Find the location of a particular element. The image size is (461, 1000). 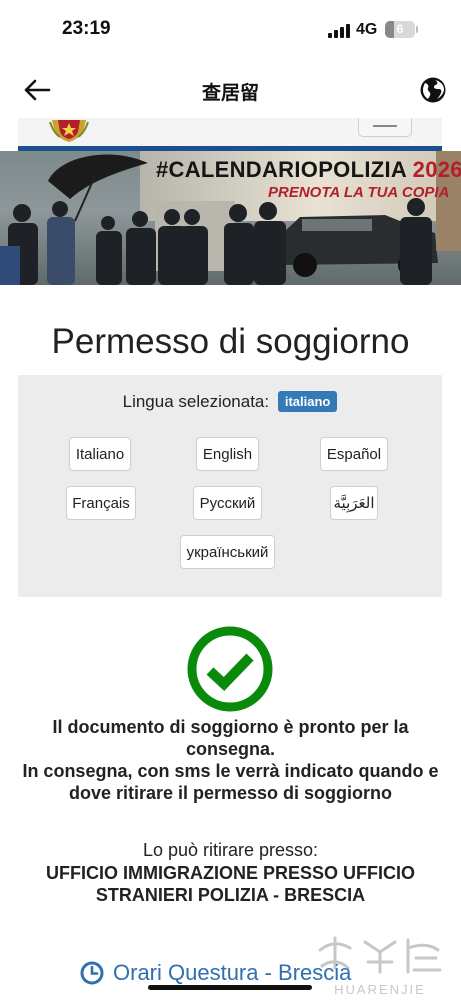

watermark-logo: HUARENJIE is located at coordinates (380, 966).